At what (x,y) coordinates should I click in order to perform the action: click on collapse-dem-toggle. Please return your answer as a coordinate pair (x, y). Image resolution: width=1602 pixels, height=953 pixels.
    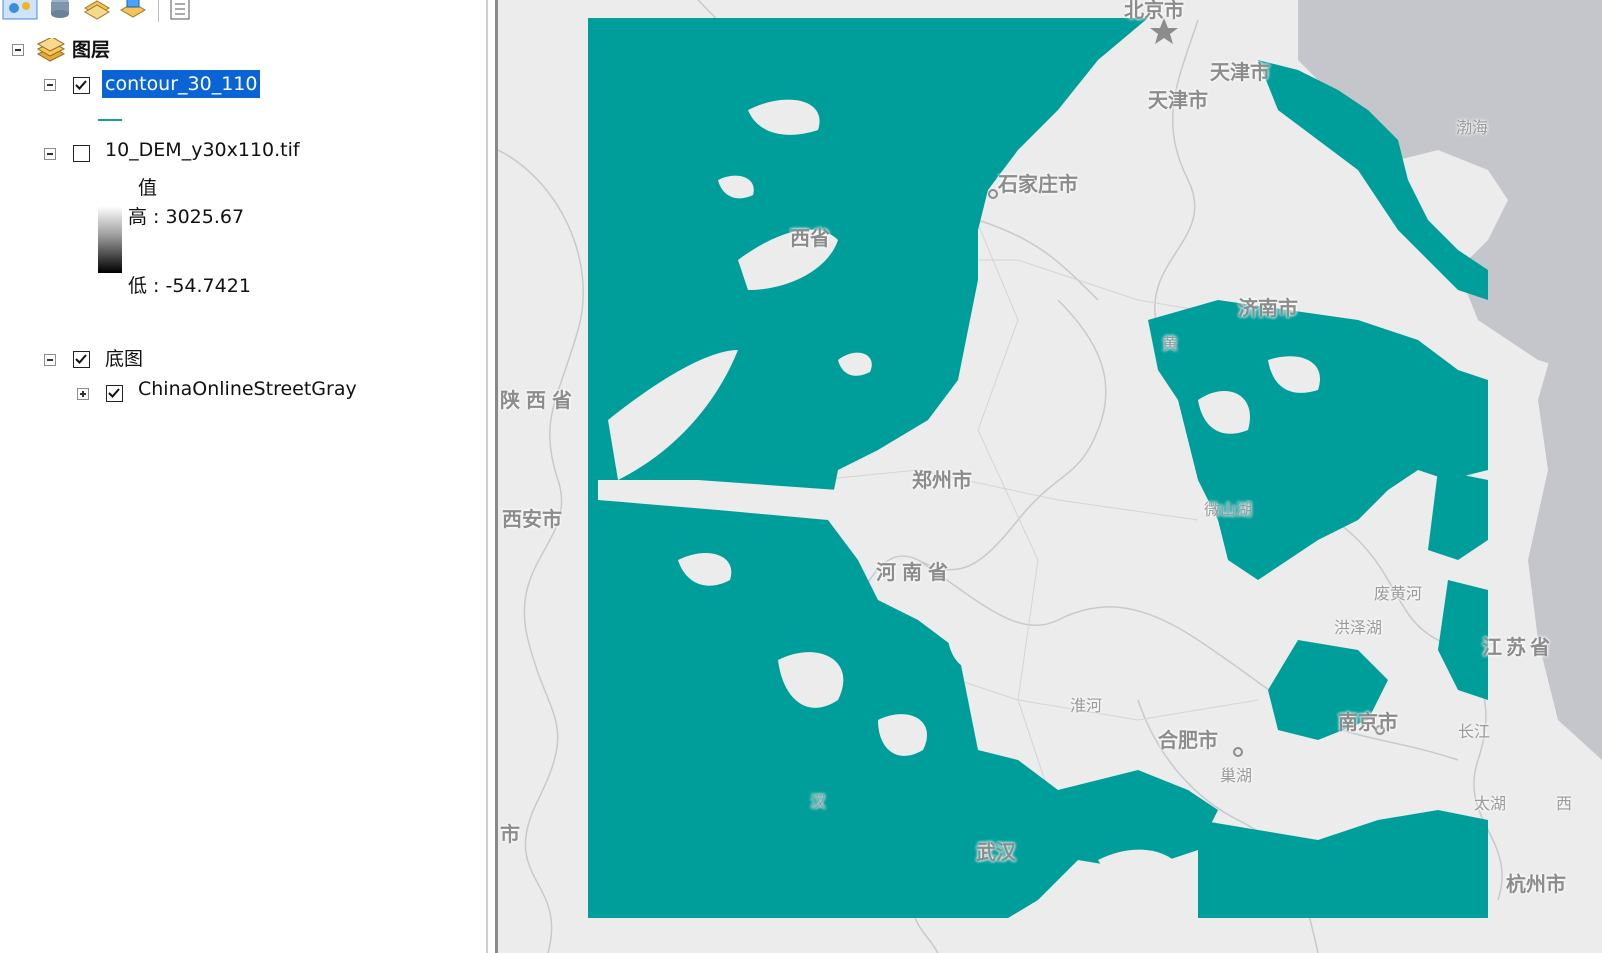
    Looking at the image, I should click on (50, 154).